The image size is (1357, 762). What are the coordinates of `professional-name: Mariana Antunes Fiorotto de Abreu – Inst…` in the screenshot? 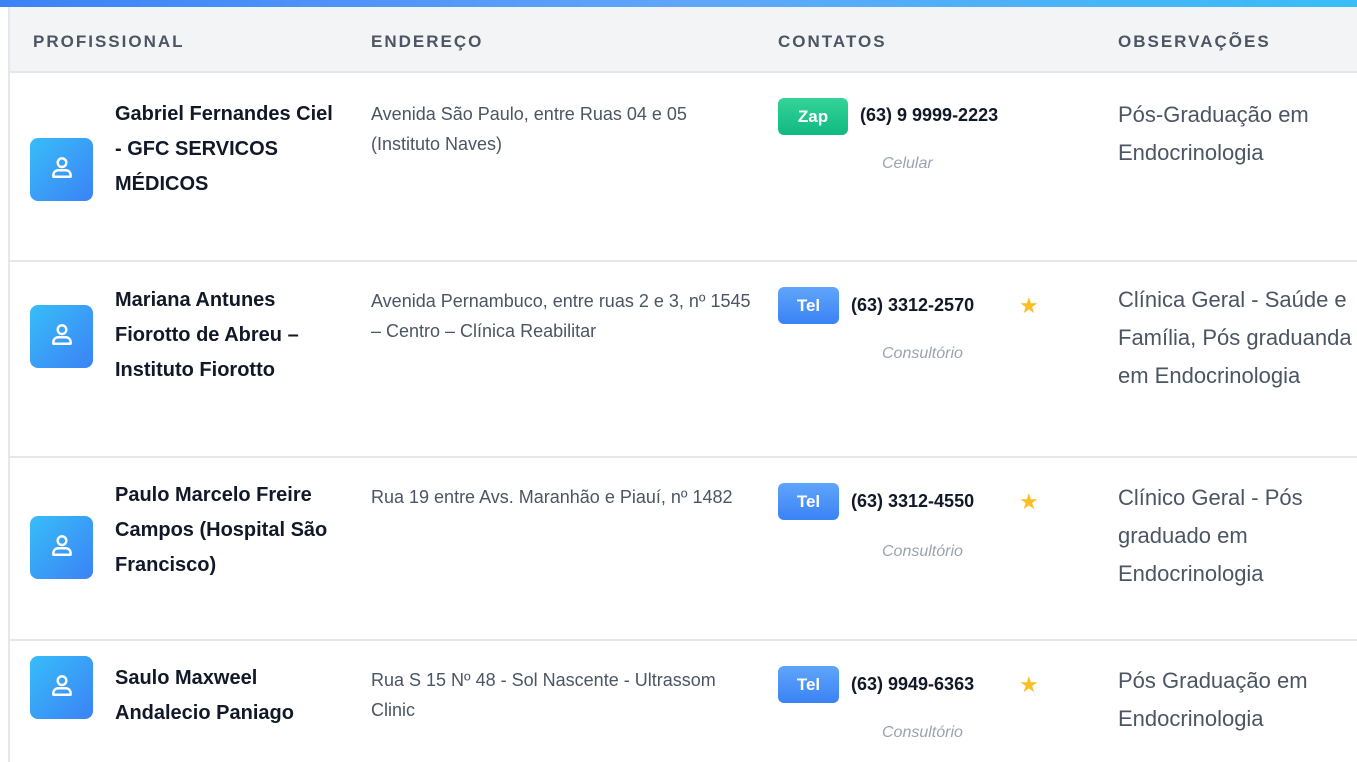 It's located at (207, 335).